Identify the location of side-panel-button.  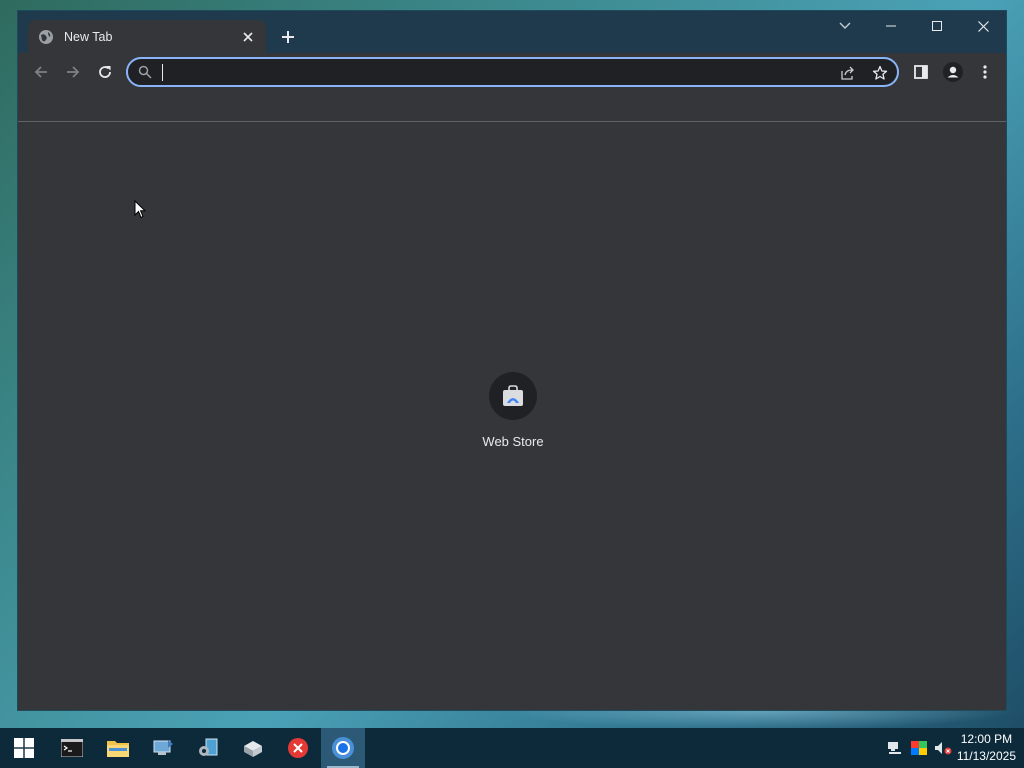
(921, 72).